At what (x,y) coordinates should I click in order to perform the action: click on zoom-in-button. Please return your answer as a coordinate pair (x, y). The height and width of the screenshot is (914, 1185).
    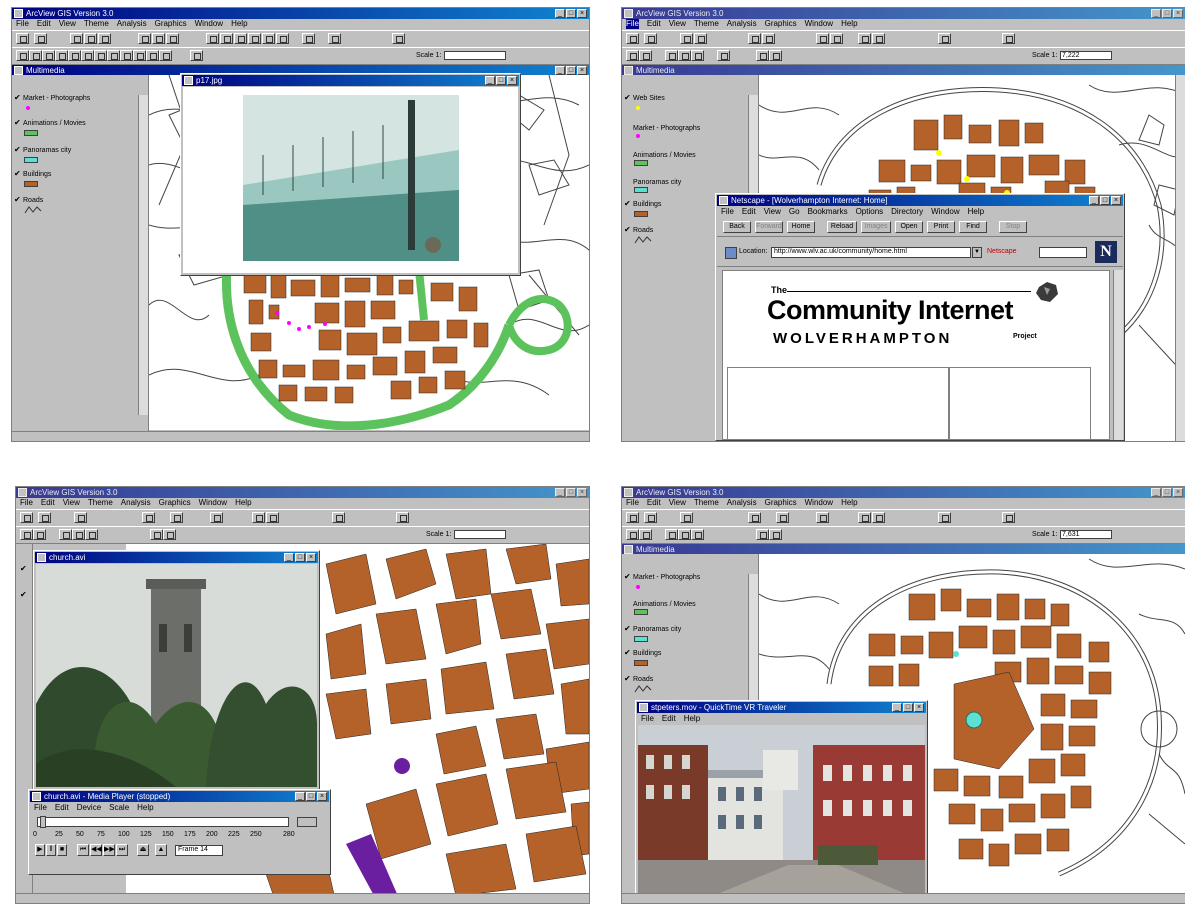
    Looking at the image, I should click on (864, 517).